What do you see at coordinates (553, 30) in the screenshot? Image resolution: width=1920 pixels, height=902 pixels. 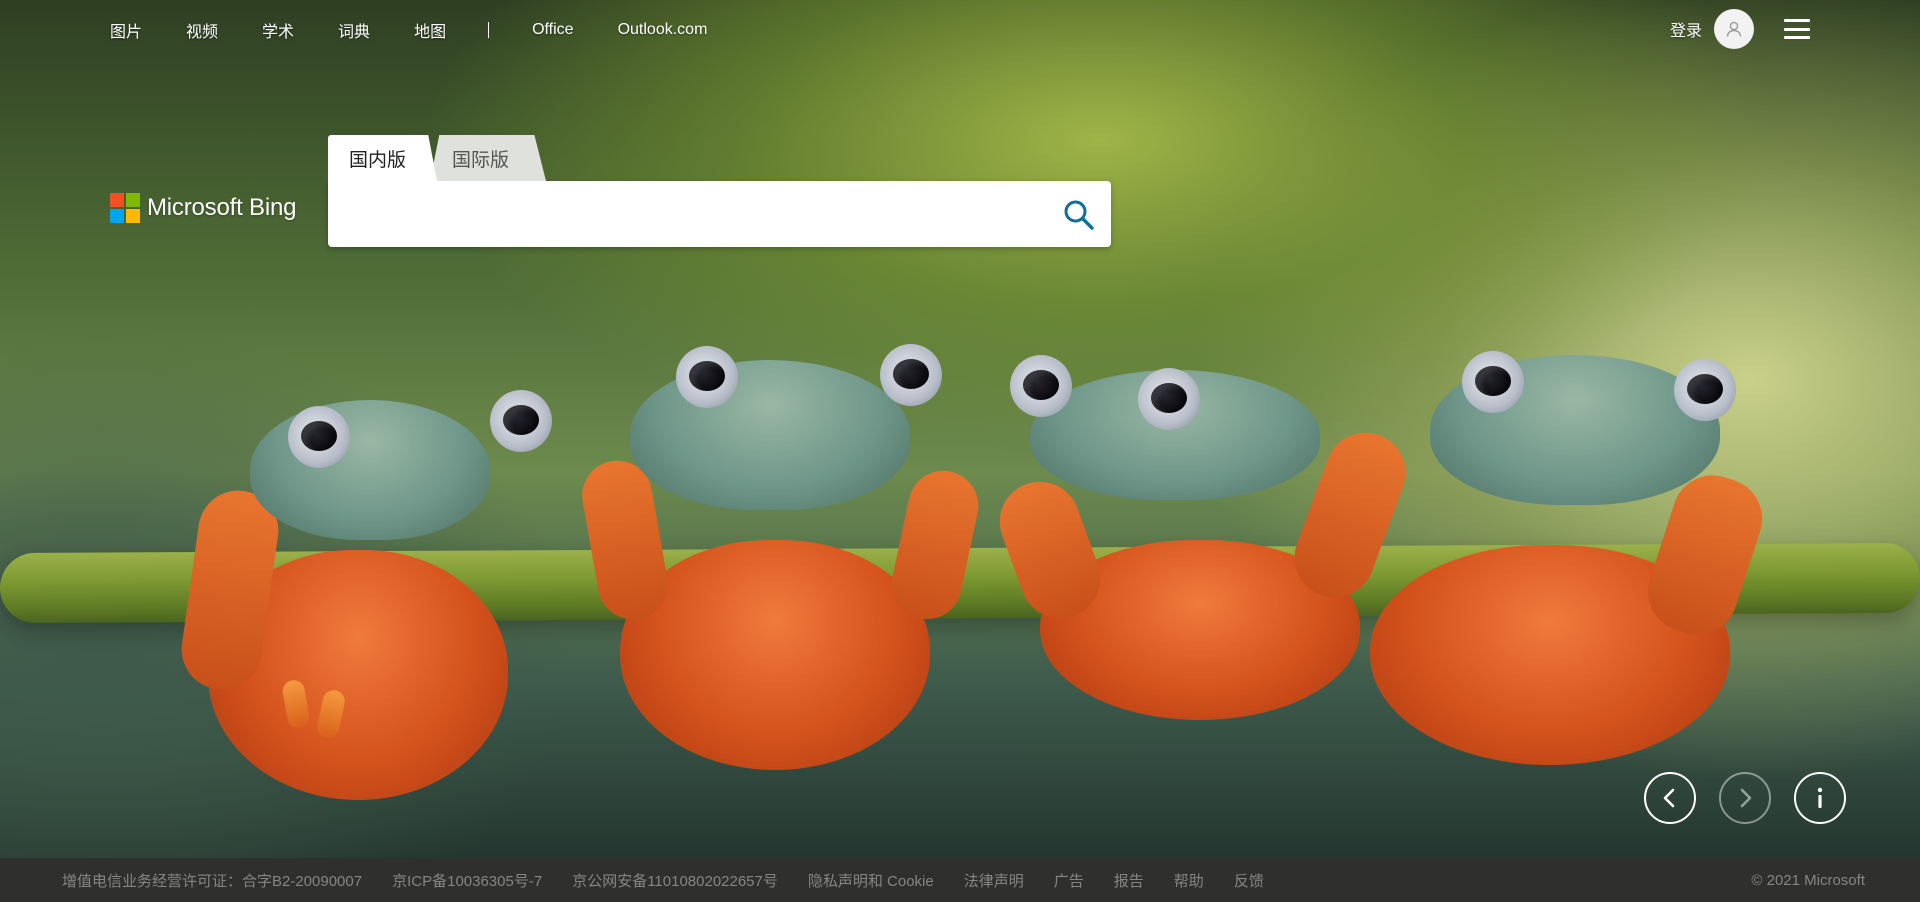 I see `nav-link-office: Office` at bounding box center [553, 30].